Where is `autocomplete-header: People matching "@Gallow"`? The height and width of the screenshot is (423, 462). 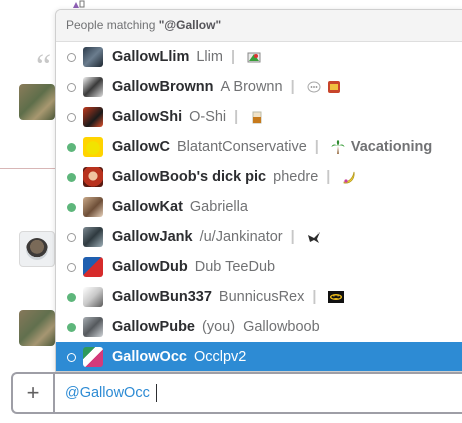 autocomplete-header: People matching "@Gallow" is located at coordinates (259, 26).